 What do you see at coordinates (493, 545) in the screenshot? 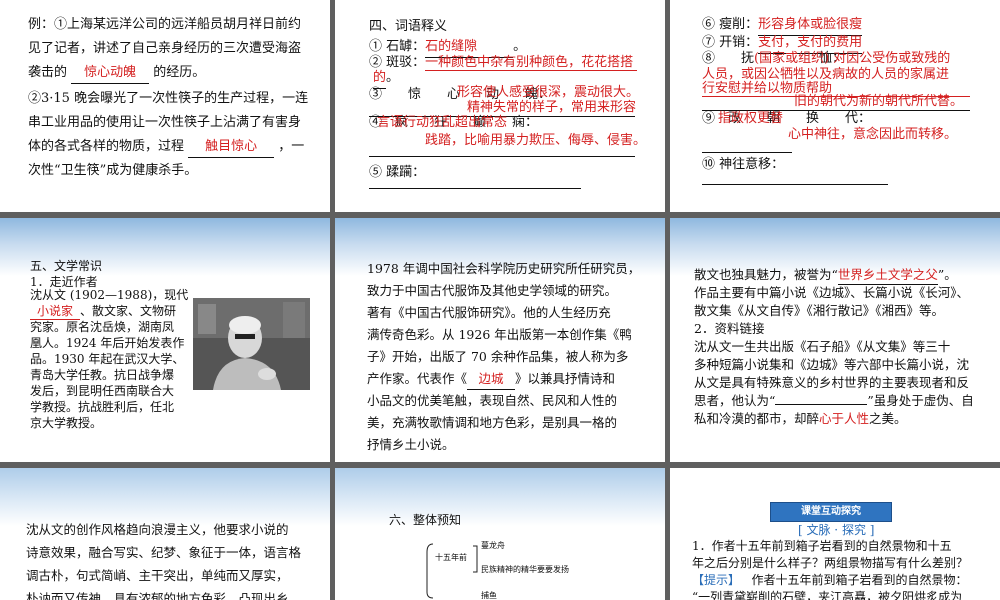
I see `mindmap-leaf-1: 蔓龙舟` at bounding box center [493, 545].